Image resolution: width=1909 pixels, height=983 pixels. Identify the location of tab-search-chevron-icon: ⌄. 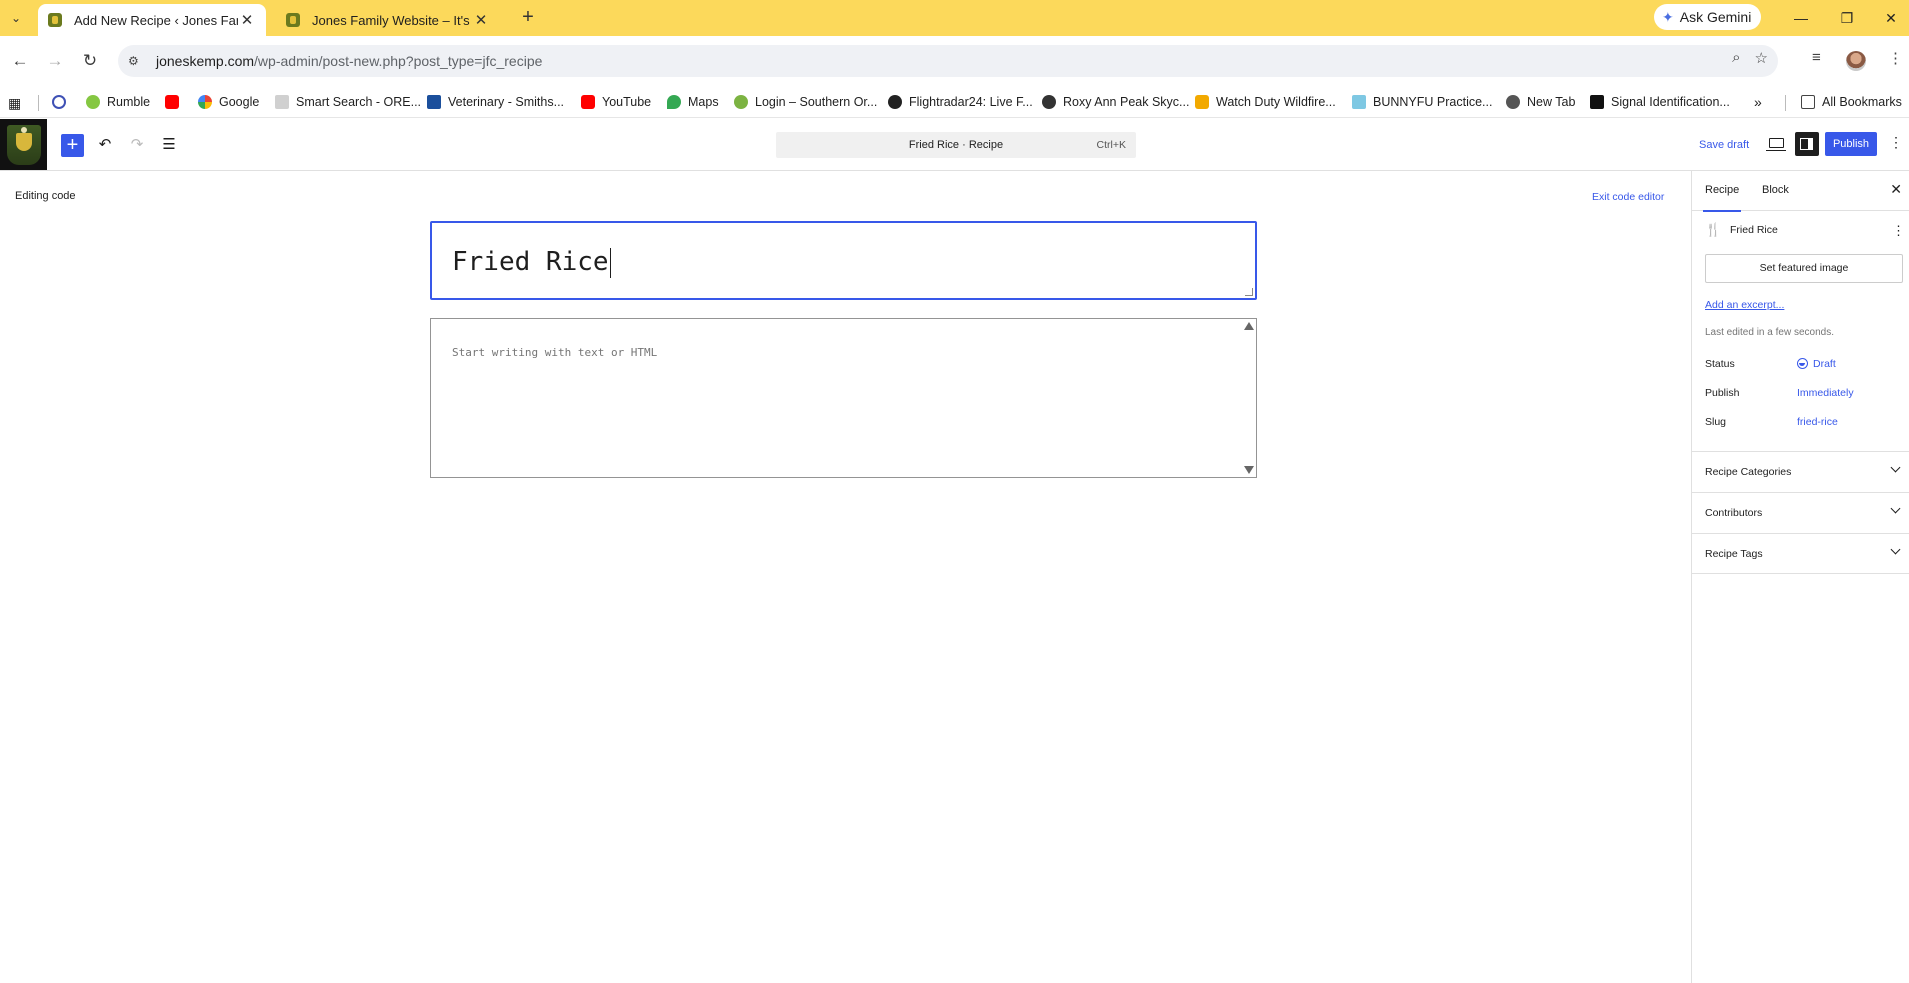
(16, 18).